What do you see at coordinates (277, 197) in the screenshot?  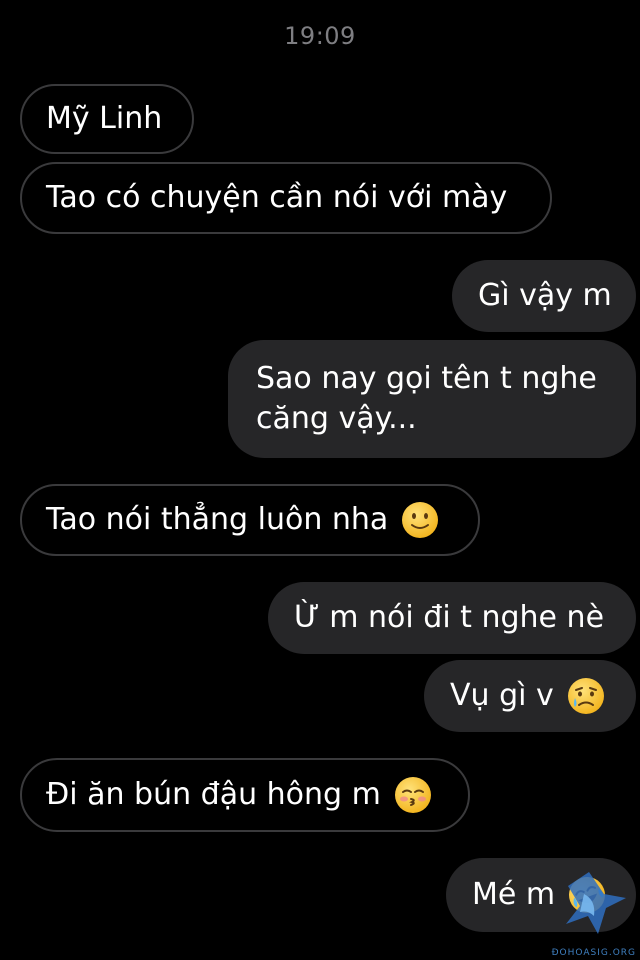 I see `message-text: Tao có chuyện cần nói với mày` at bounding box center [277, 197].